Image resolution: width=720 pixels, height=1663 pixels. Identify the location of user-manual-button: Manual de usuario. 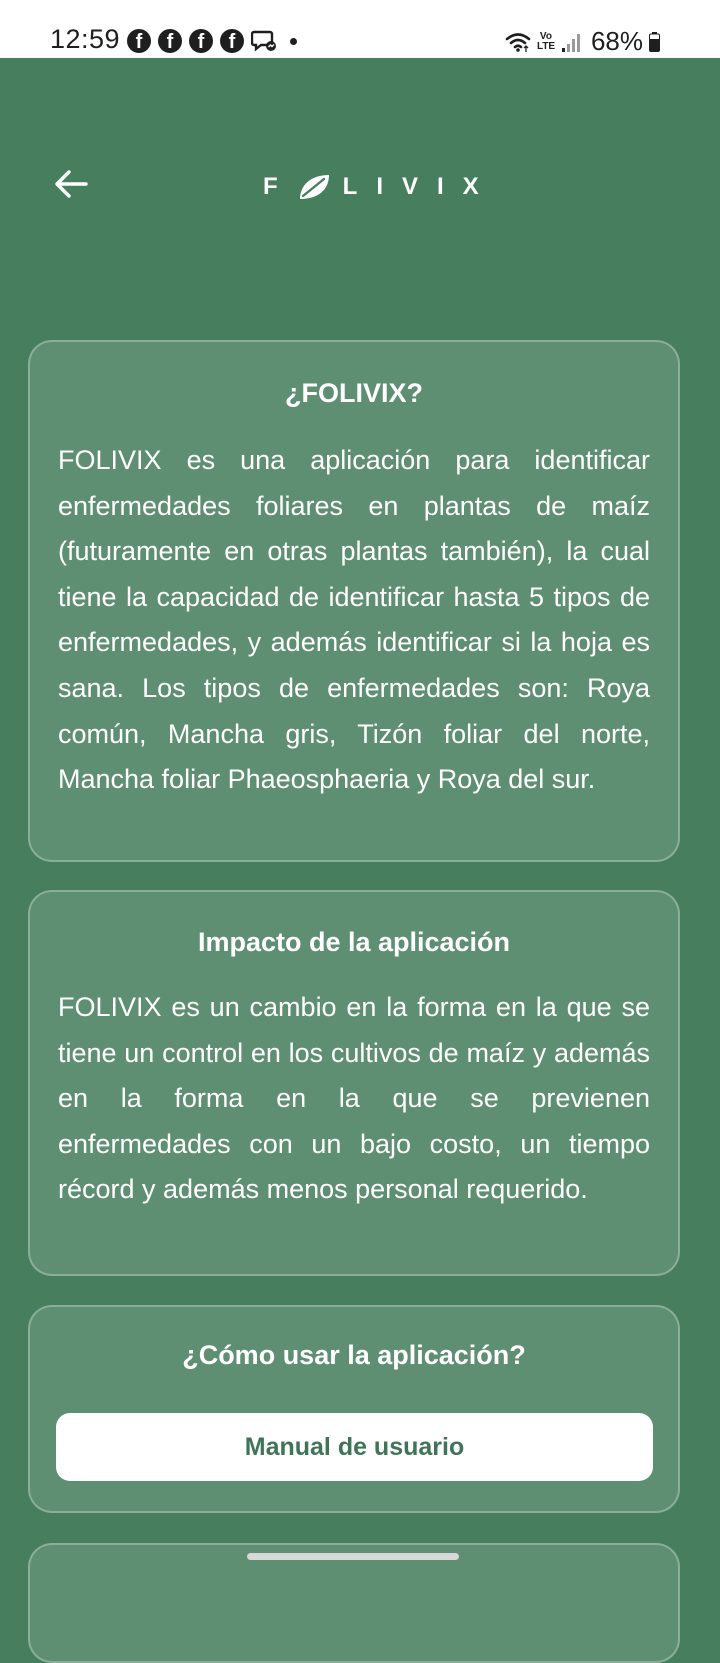
(354, 1447).